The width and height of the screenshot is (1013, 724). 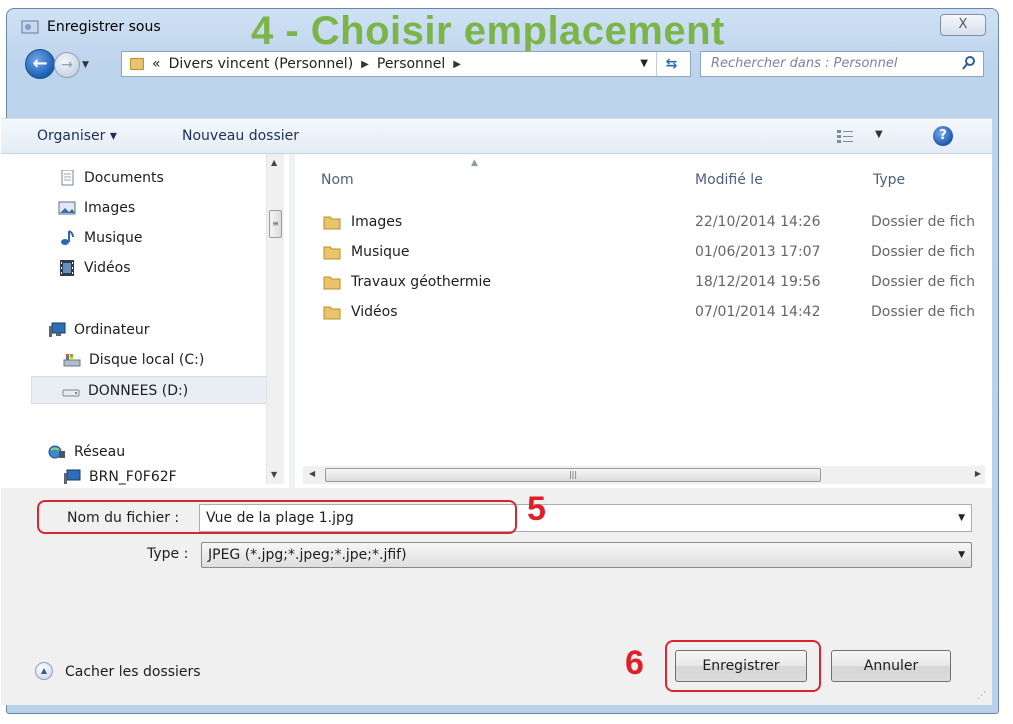 I want to click on nav-item-videos: Vidéos, so click(x=94, y=268).